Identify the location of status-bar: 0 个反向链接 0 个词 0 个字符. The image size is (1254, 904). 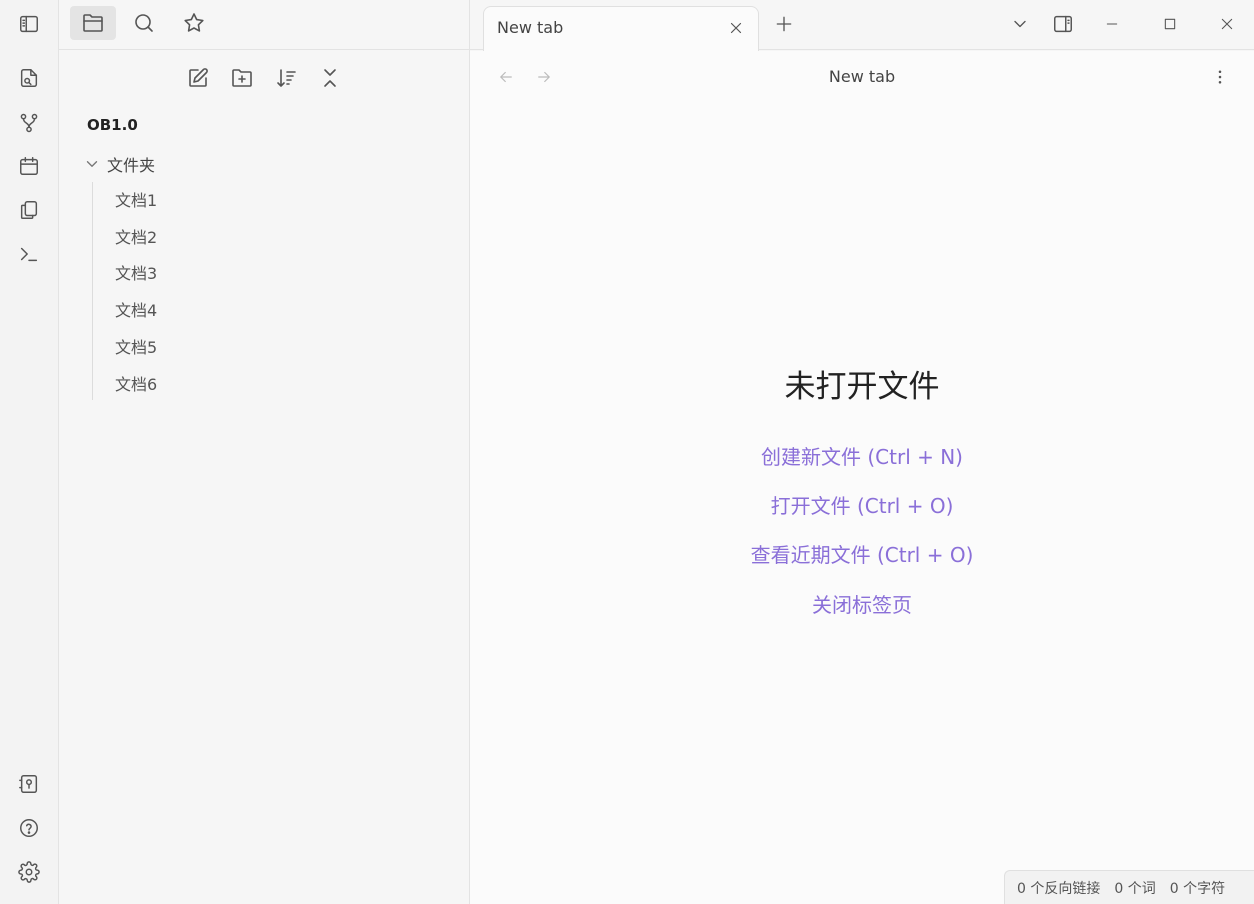
(1129, 887).